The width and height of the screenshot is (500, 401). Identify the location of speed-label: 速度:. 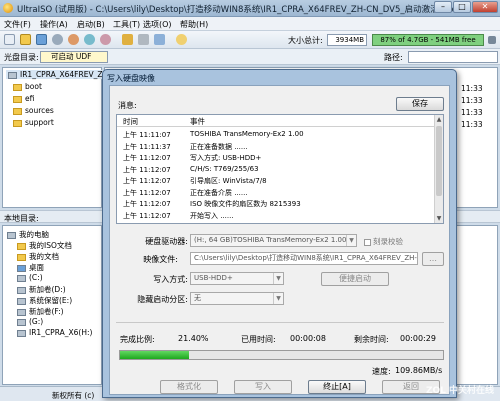
(381, 371).